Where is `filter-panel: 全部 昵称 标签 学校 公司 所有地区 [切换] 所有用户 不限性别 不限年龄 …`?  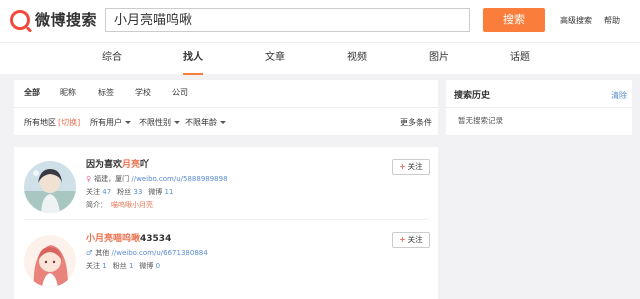
filter-panel: 全部 昵称 标签 学校 公司 所有地区 [切换] 所有用户 不限性别 不限年龄 … is located at coordinates (226, 107).